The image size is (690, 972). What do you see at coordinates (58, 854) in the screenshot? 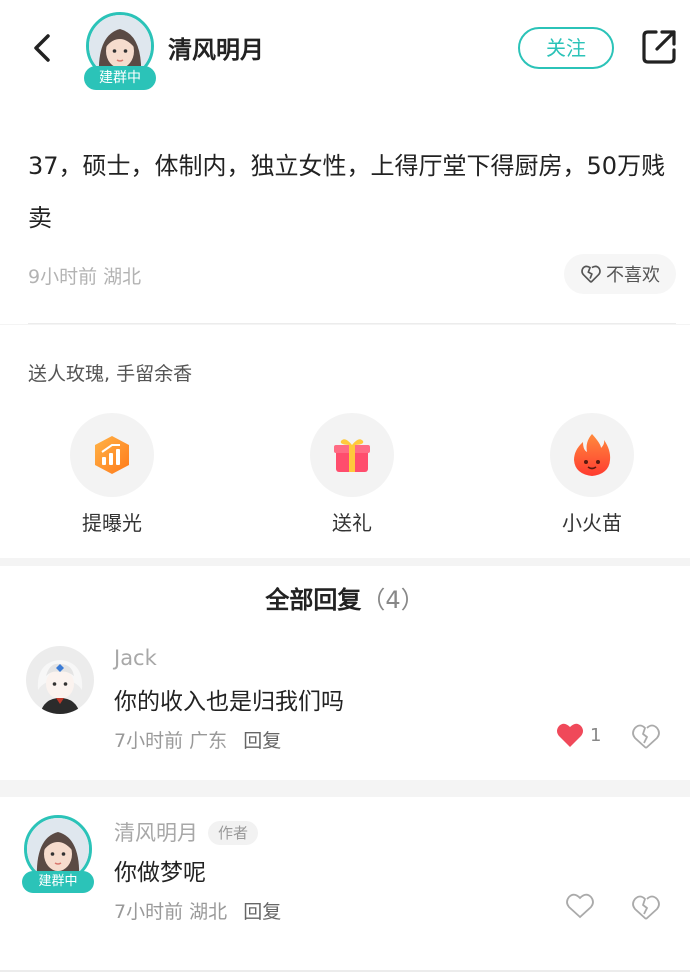
I see `reply-avatar: 建群中` at bounding box center [58, 854].